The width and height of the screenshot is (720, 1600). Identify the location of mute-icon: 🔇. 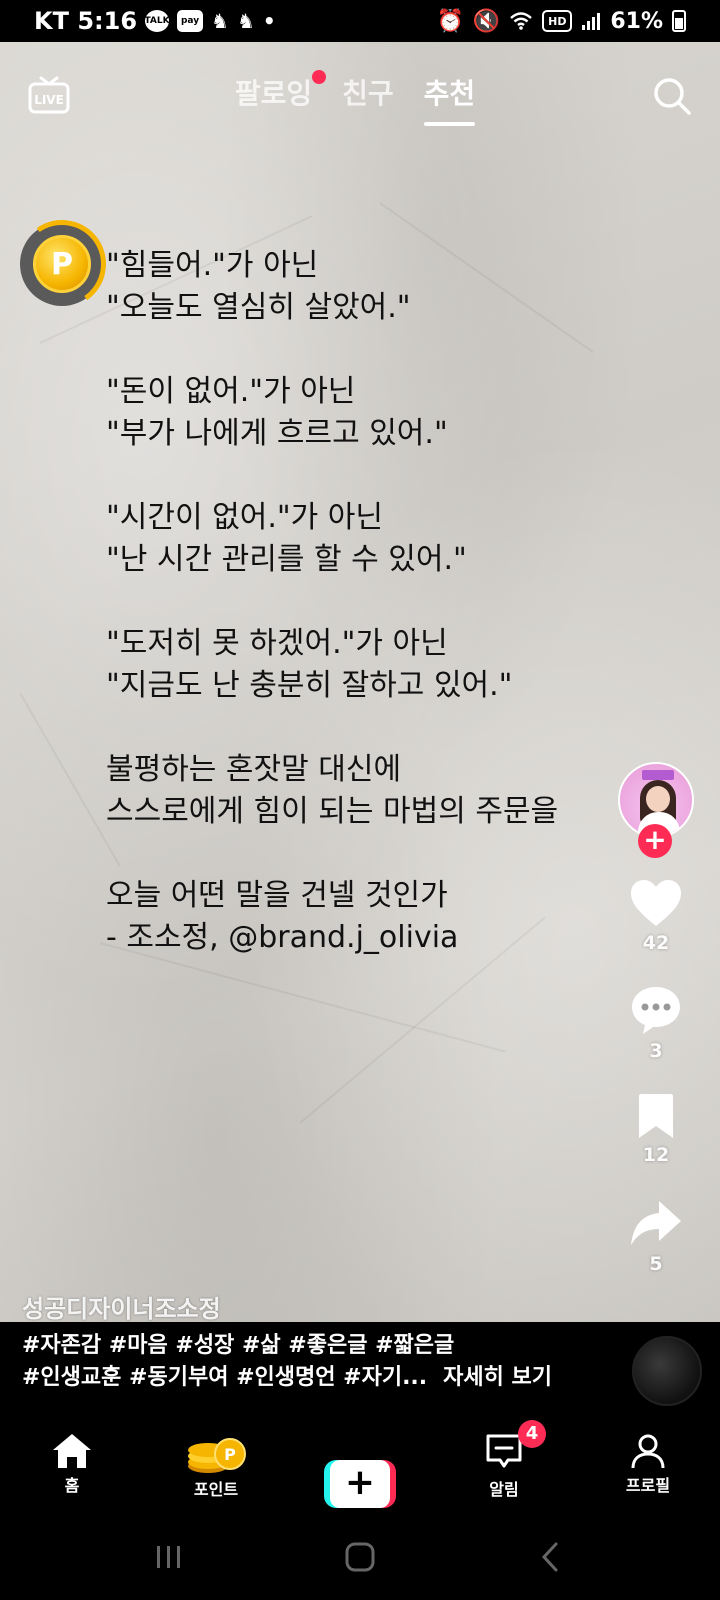
(486, 21).